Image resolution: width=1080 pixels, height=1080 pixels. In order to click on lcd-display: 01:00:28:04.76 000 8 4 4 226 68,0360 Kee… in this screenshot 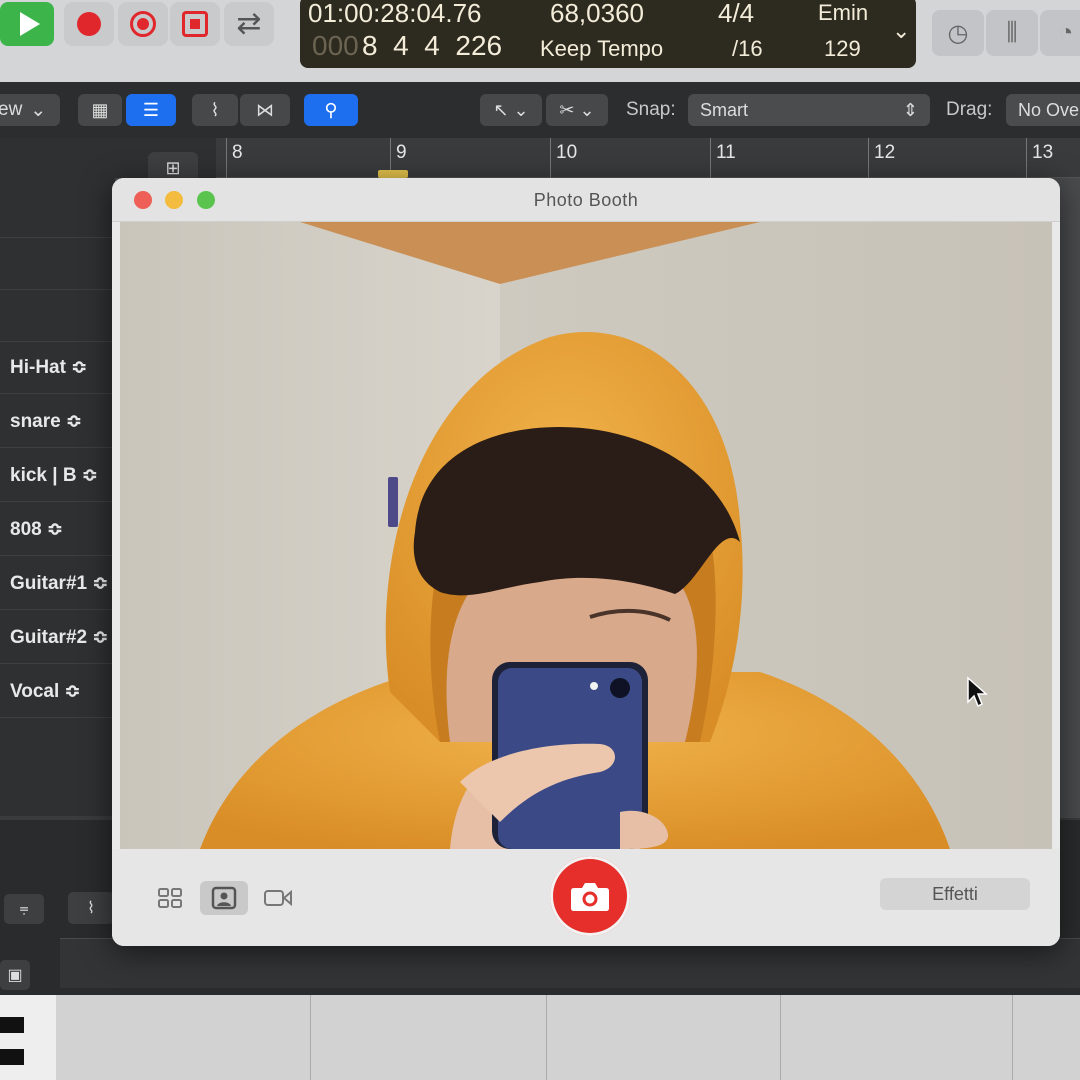, I will do `click(608, 34)`.